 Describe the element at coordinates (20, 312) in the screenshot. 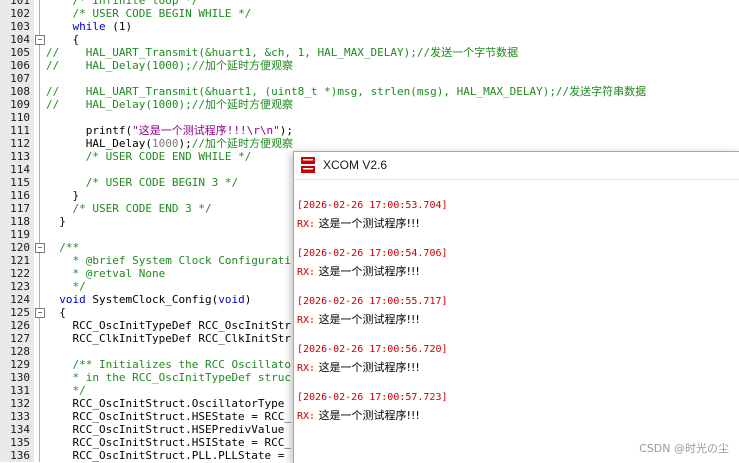

I see `line-number: 125` at that location.